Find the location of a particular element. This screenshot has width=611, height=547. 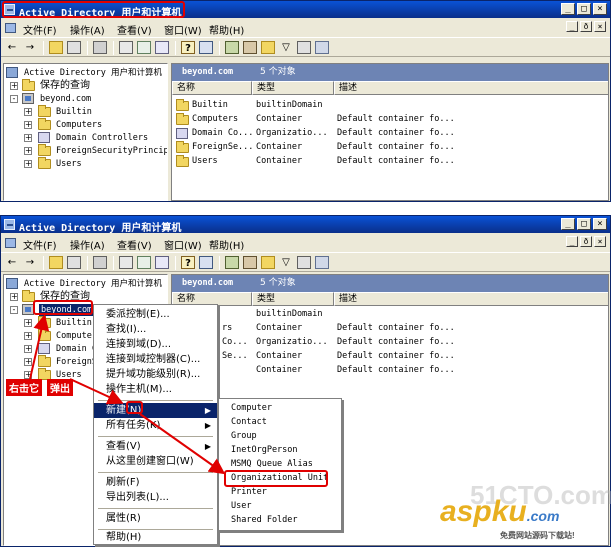

submenu-shared-folder: Shared Folder is located at coordinates (280, 520).